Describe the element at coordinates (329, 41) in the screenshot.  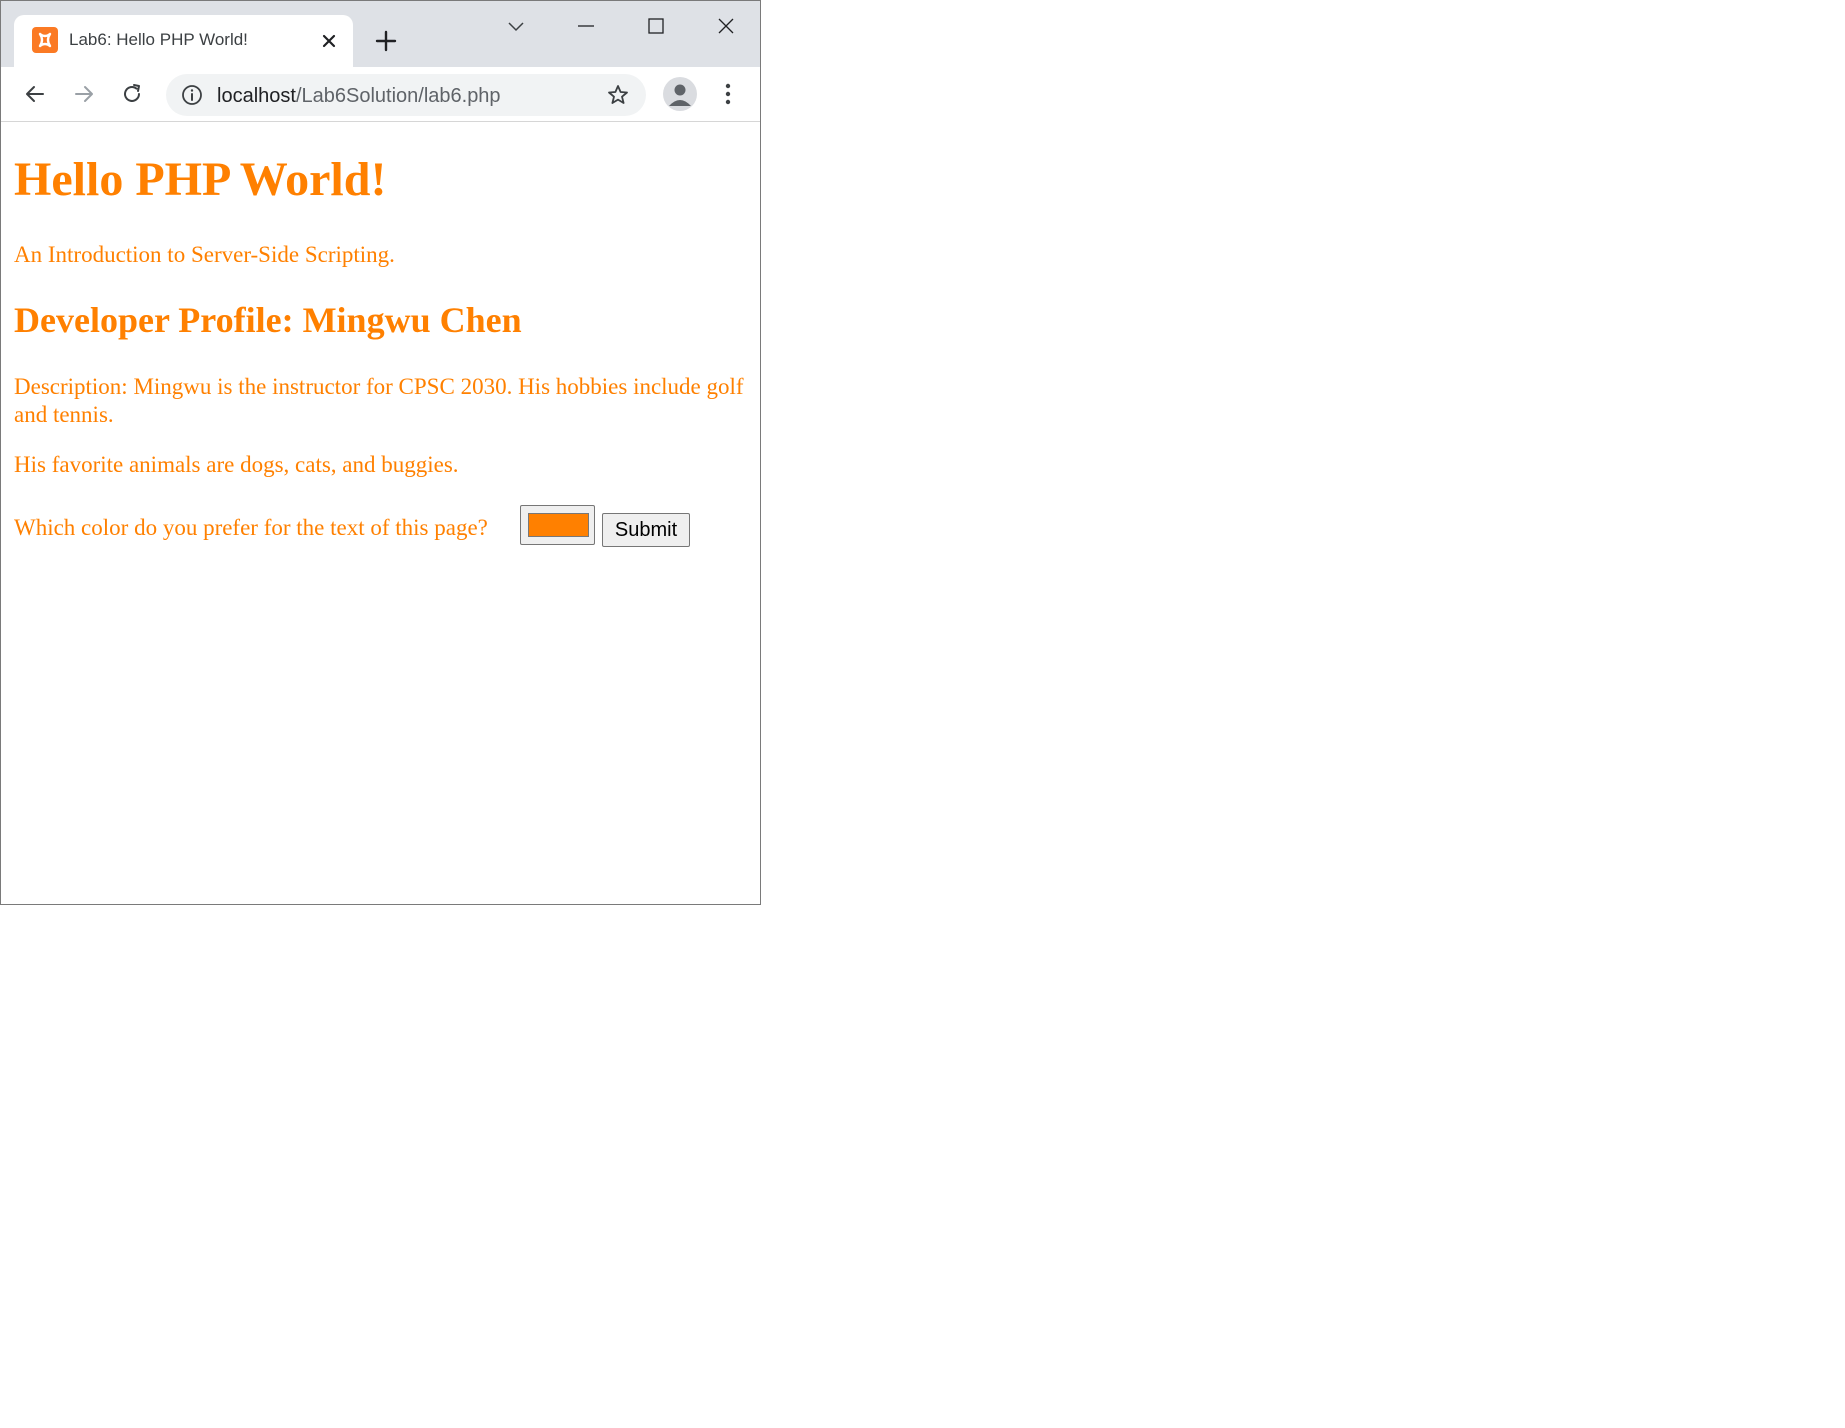
I see `tab-close-icon` at that location.